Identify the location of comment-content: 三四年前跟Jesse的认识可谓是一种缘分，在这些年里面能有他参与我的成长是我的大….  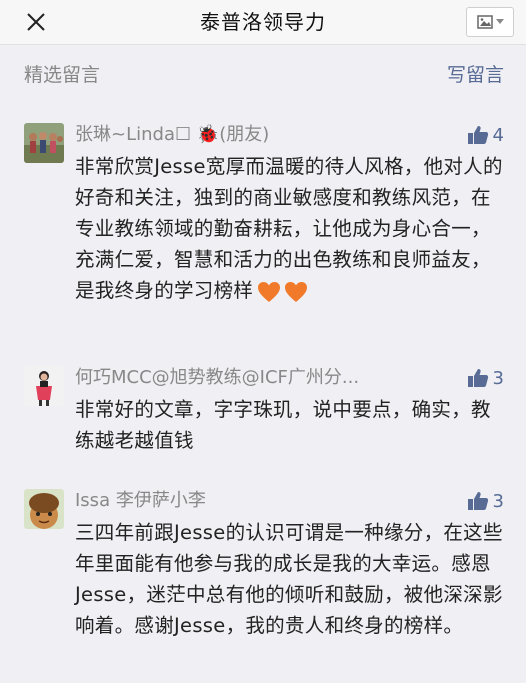
(290, 579).